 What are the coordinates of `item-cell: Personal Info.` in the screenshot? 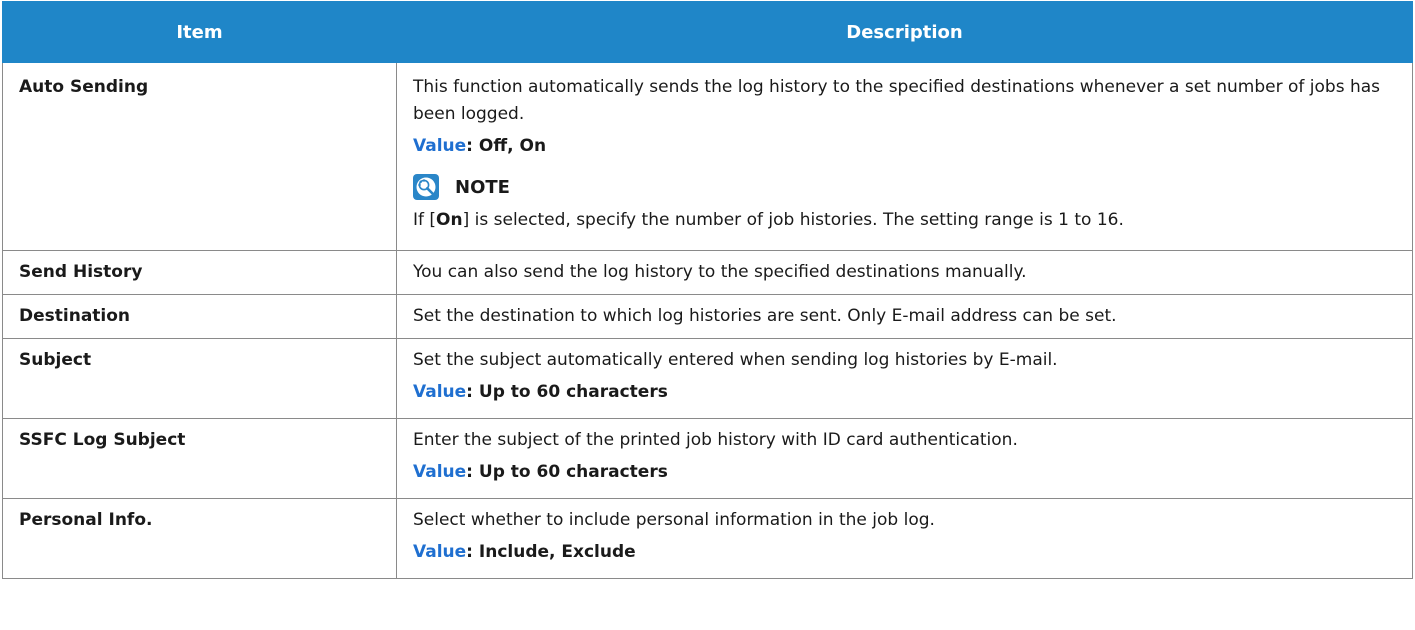 It's located at (199, 538).